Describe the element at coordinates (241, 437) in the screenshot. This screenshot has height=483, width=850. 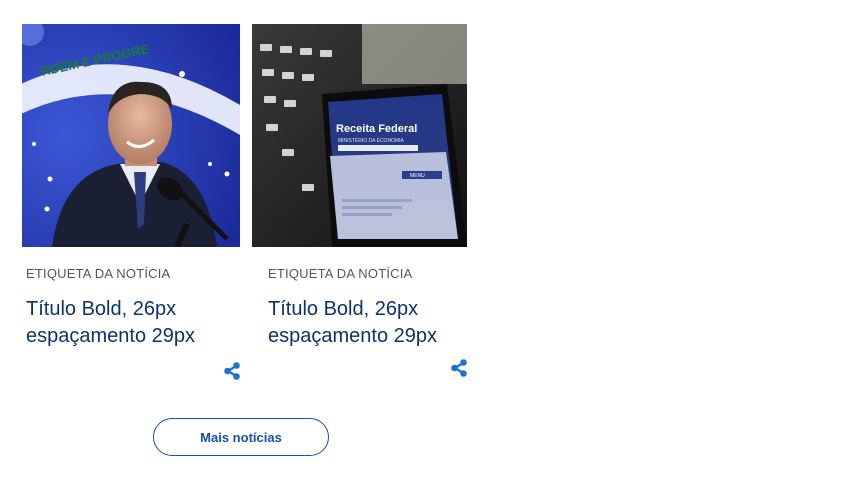
I see `more-news-button: Mais notícias` at that location.